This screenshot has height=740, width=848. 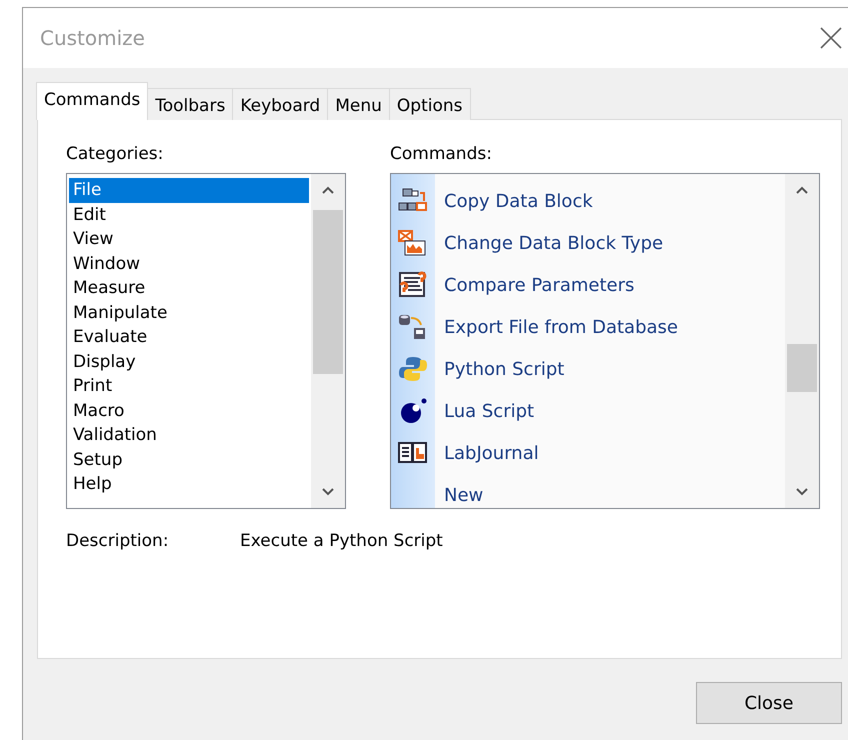 What do you see at coordinates (413, 369) in the screenshot?
I see `python-icon` at bounding box center [413, 369].